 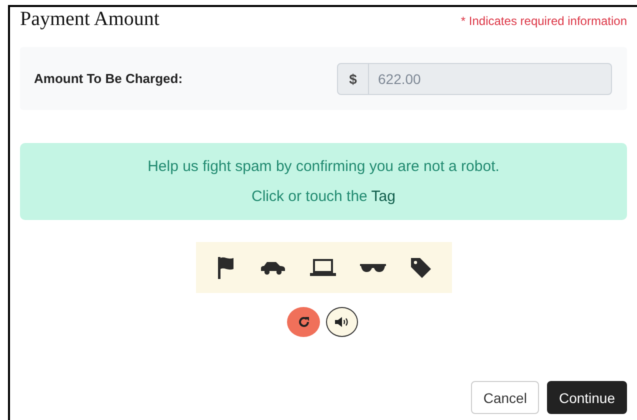 I want to click on laptop-icon, so click(x=323, y=267).